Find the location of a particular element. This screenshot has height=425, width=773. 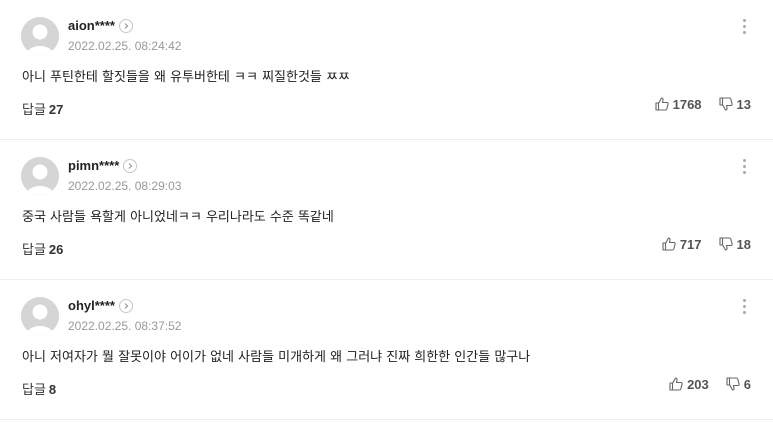

nickname-text: pimn**** is located at coordinates (93, 165).